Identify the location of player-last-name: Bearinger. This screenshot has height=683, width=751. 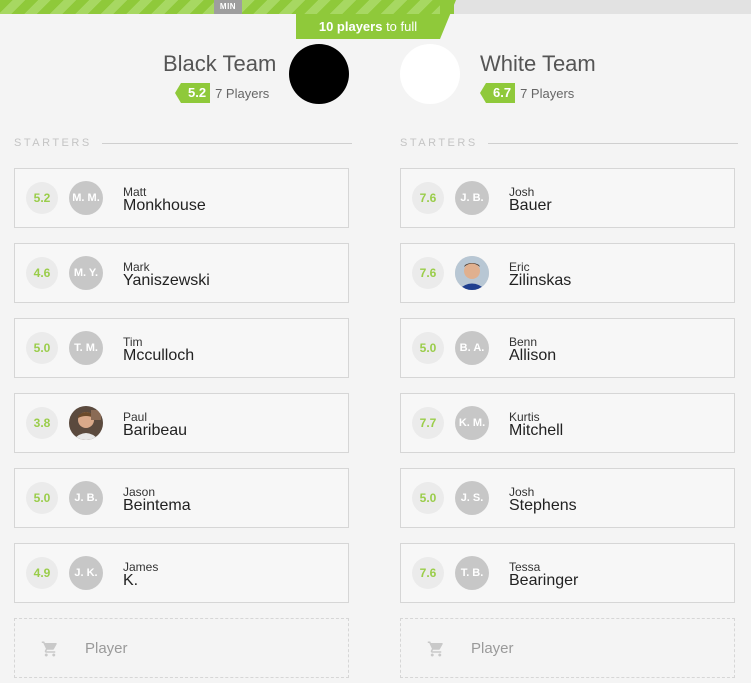
(544, 580).